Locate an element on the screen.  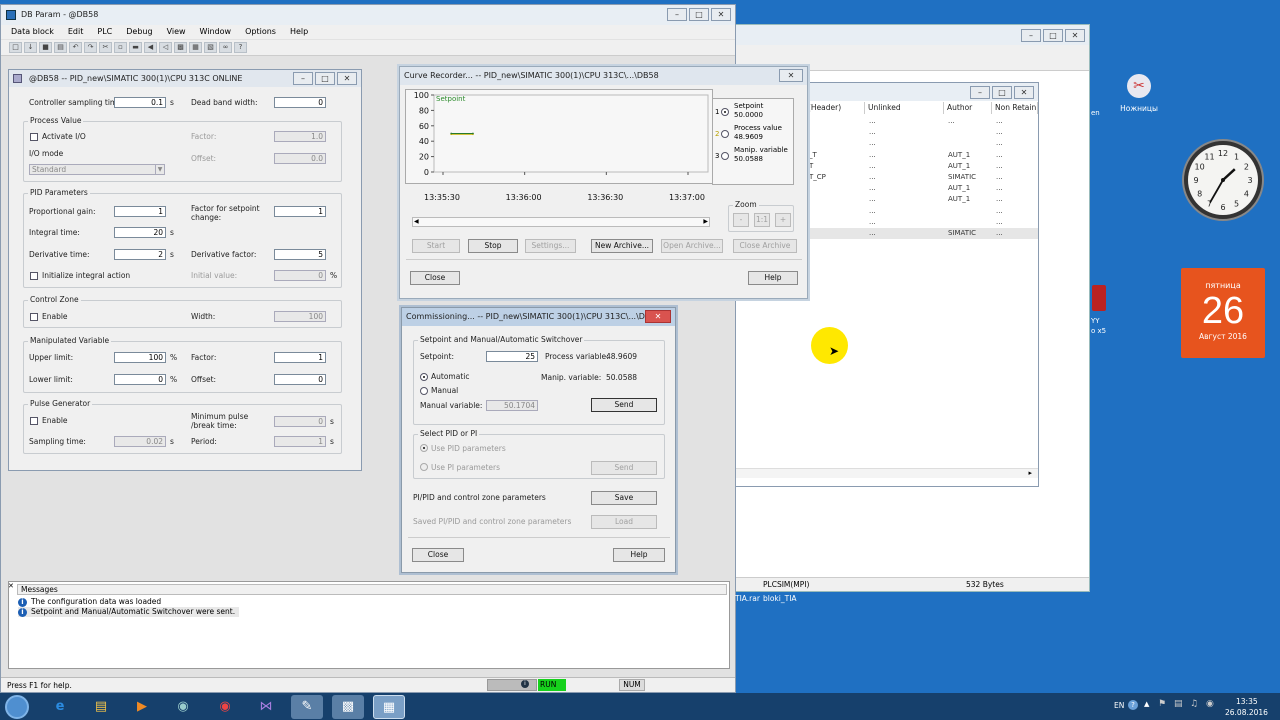
derivative-time-input: 2 is located at coordinates (140, 254).